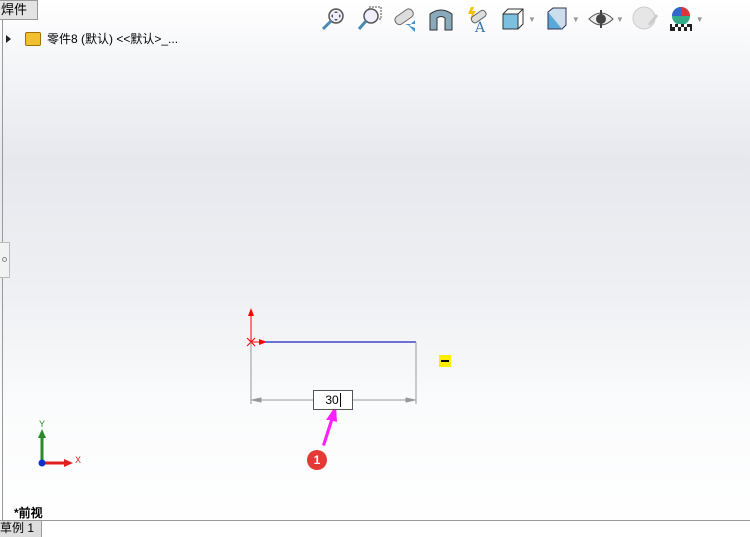 The height and width of the screenshot is (537, 750). I want to click on pointer-arrow, so click(329, 425).